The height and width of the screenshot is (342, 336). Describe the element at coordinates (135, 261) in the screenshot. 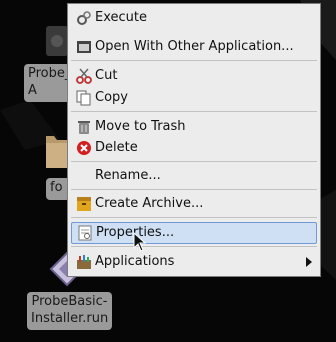

I see `menu-item-label: Applications` at that location.